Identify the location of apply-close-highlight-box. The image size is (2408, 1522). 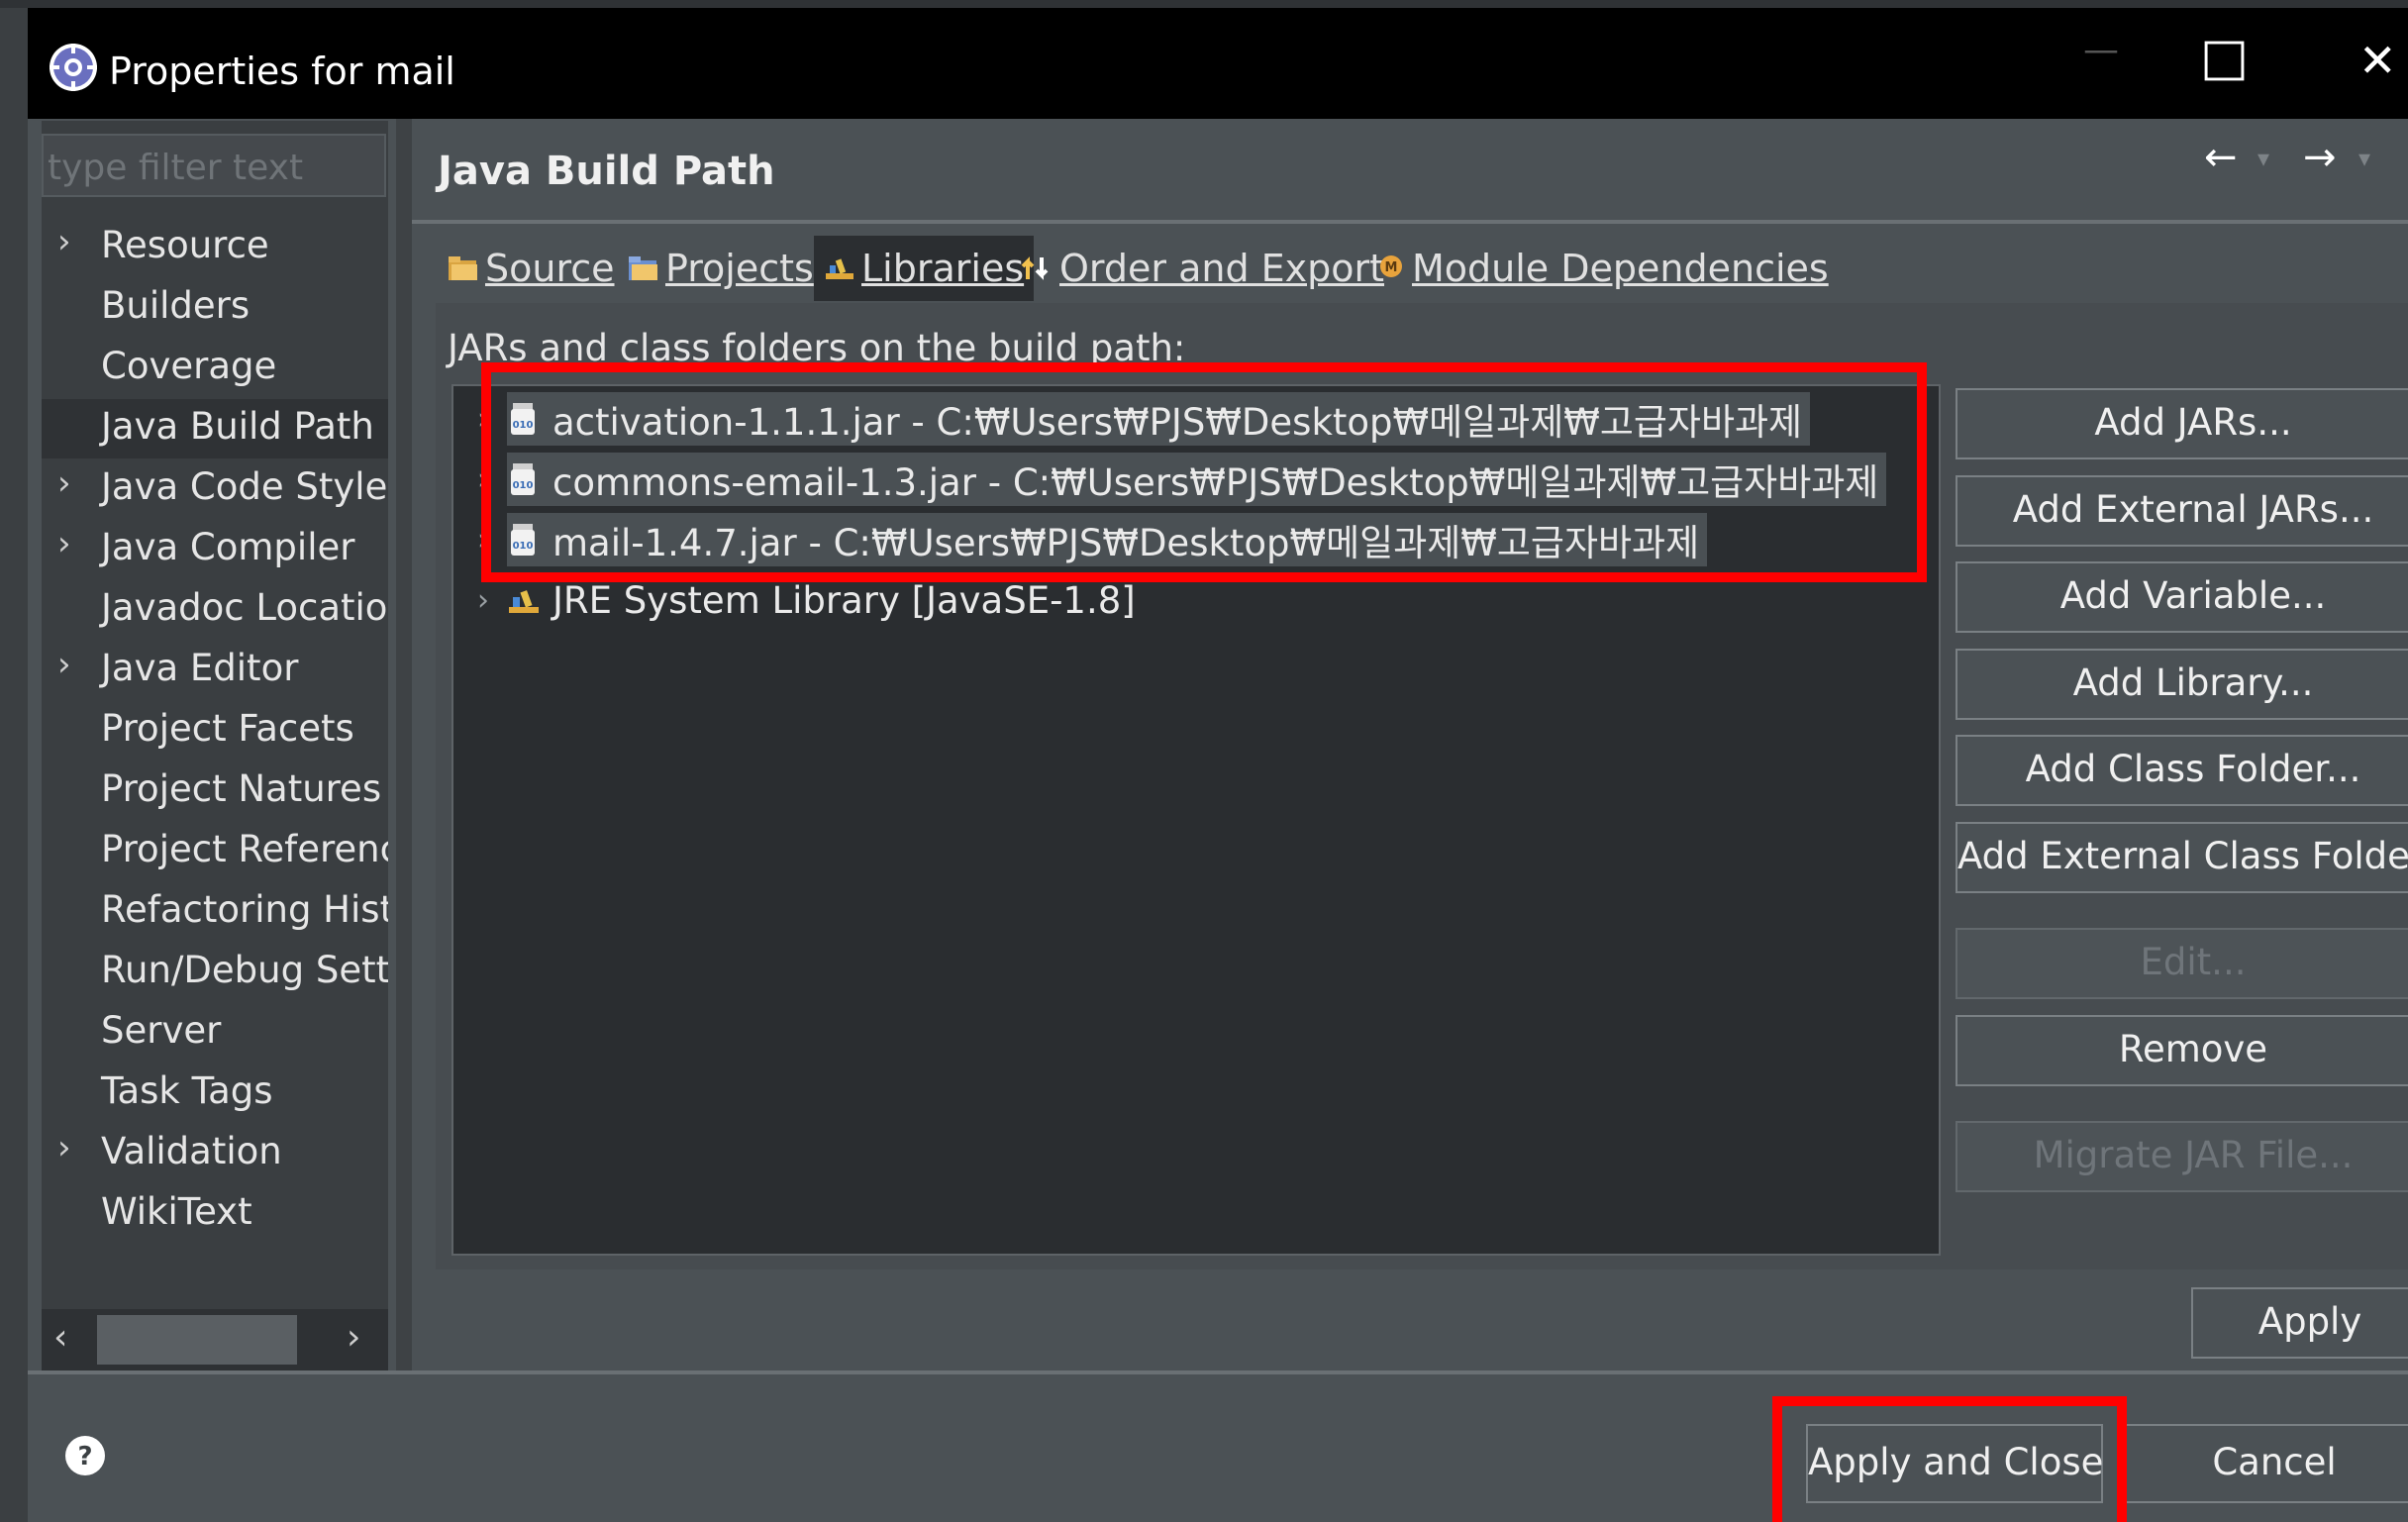
(1950, 1459).